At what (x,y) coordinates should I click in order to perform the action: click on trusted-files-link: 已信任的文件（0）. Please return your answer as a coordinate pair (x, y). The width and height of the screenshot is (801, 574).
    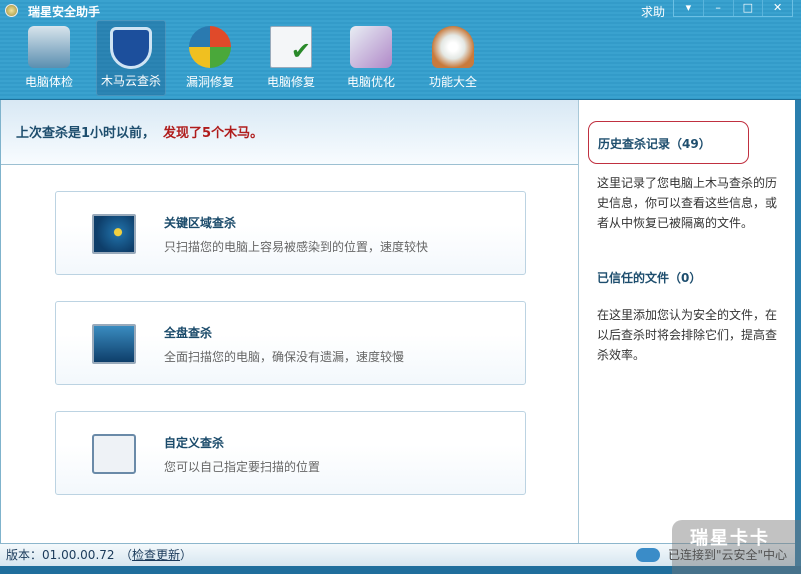
    Looking at the image, I should click on (649, 278).